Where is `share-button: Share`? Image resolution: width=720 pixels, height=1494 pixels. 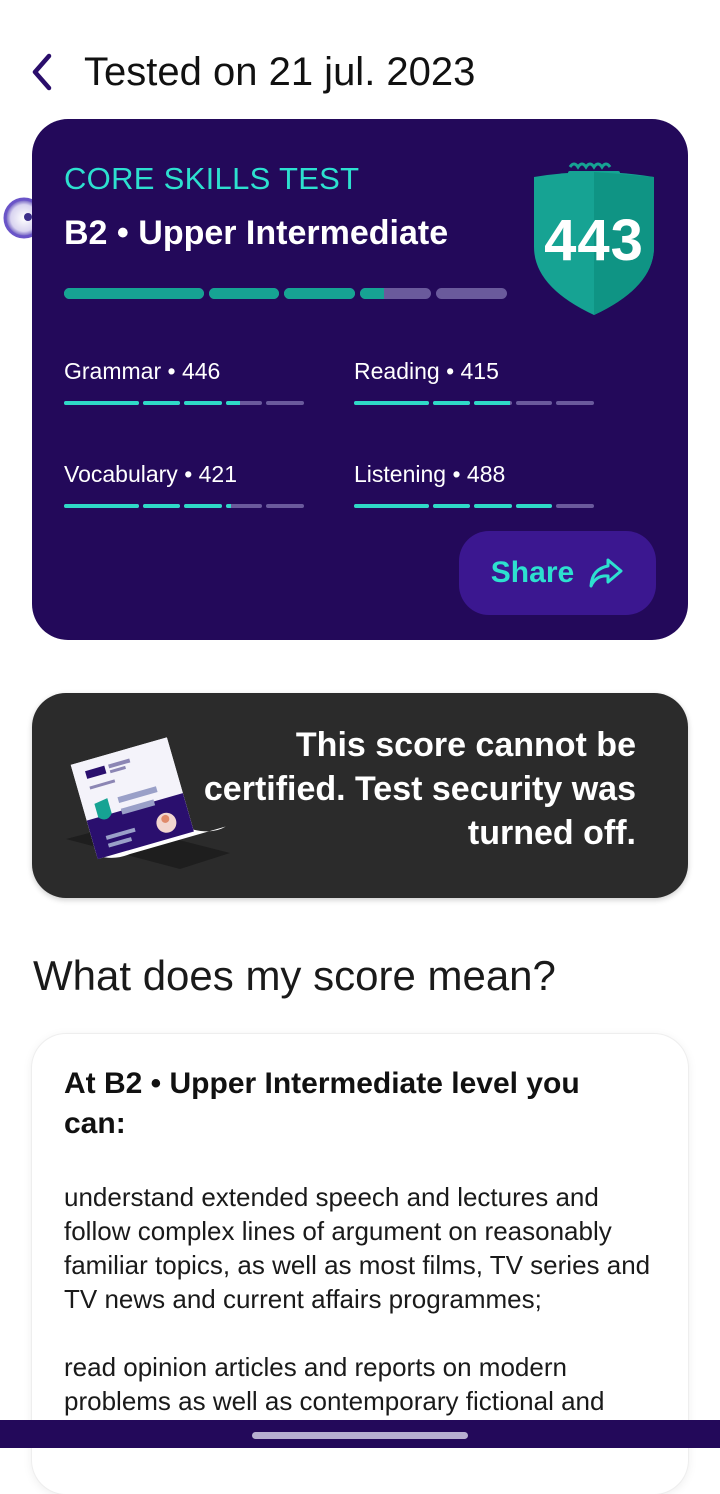
share-button: Share is located at coordinates (557, 573).